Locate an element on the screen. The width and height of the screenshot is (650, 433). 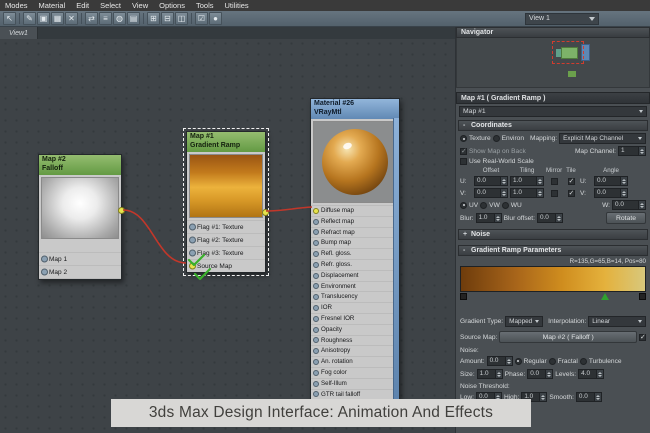
phase-spinner: 0.0 is located at coordinates (540, 374).